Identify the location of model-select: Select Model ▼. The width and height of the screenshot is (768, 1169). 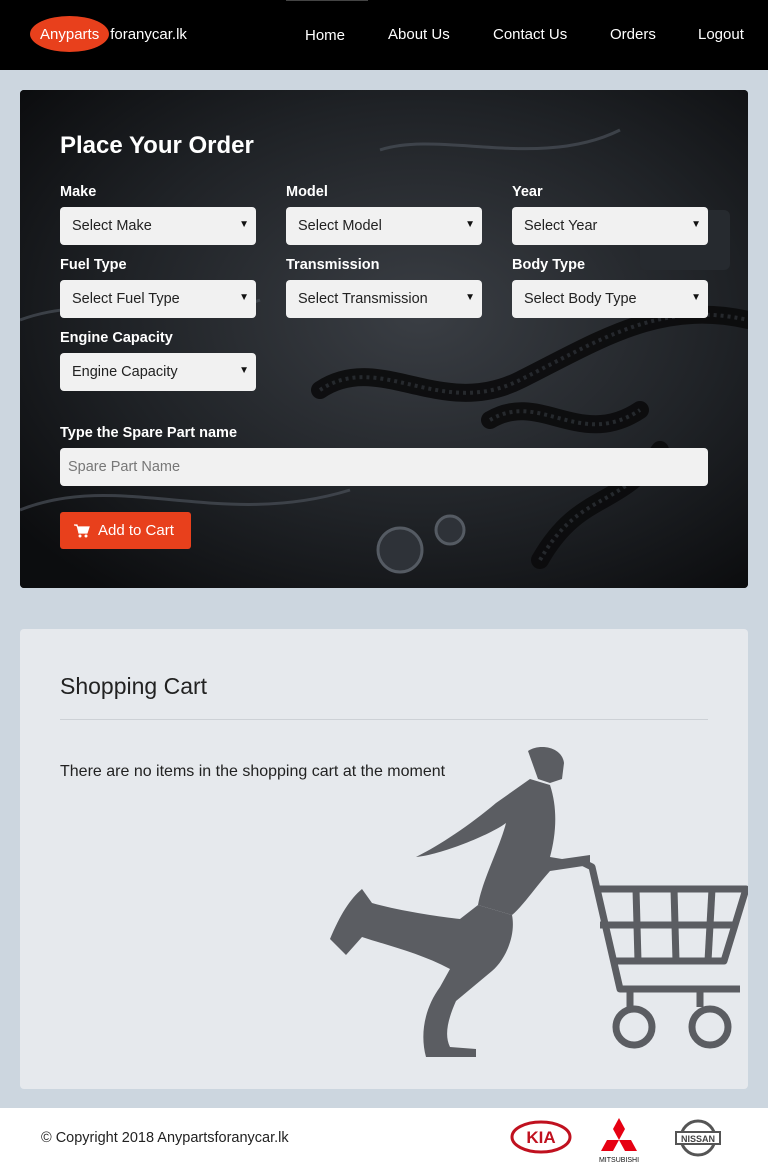
(384, 226).